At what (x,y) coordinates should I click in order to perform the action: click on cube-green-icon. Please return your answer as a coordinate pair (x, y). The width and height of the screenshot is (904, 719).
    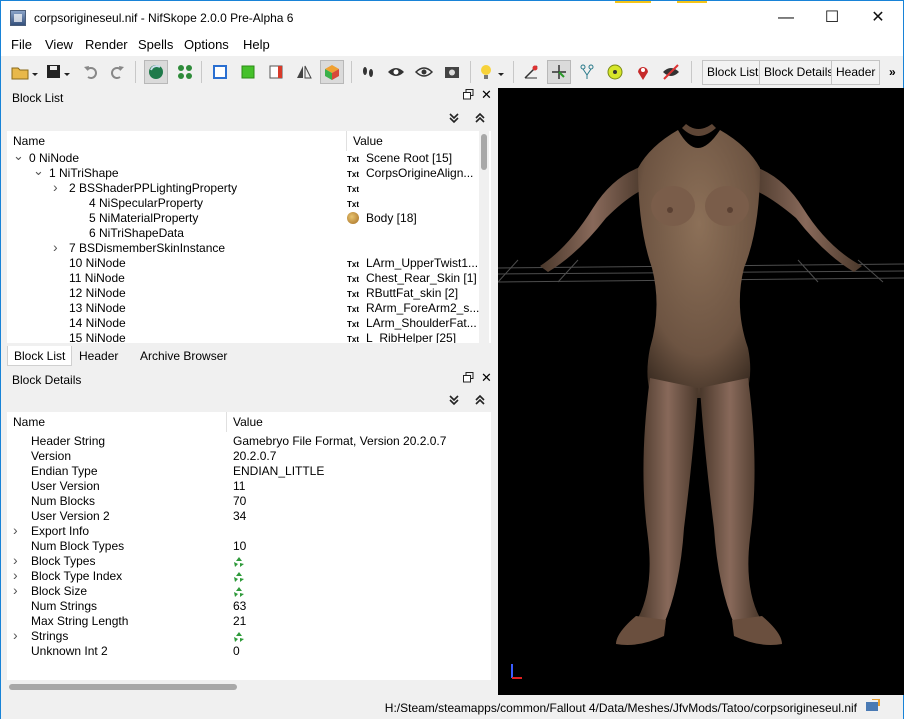
    Looking at the image, I should click on (248, 72).